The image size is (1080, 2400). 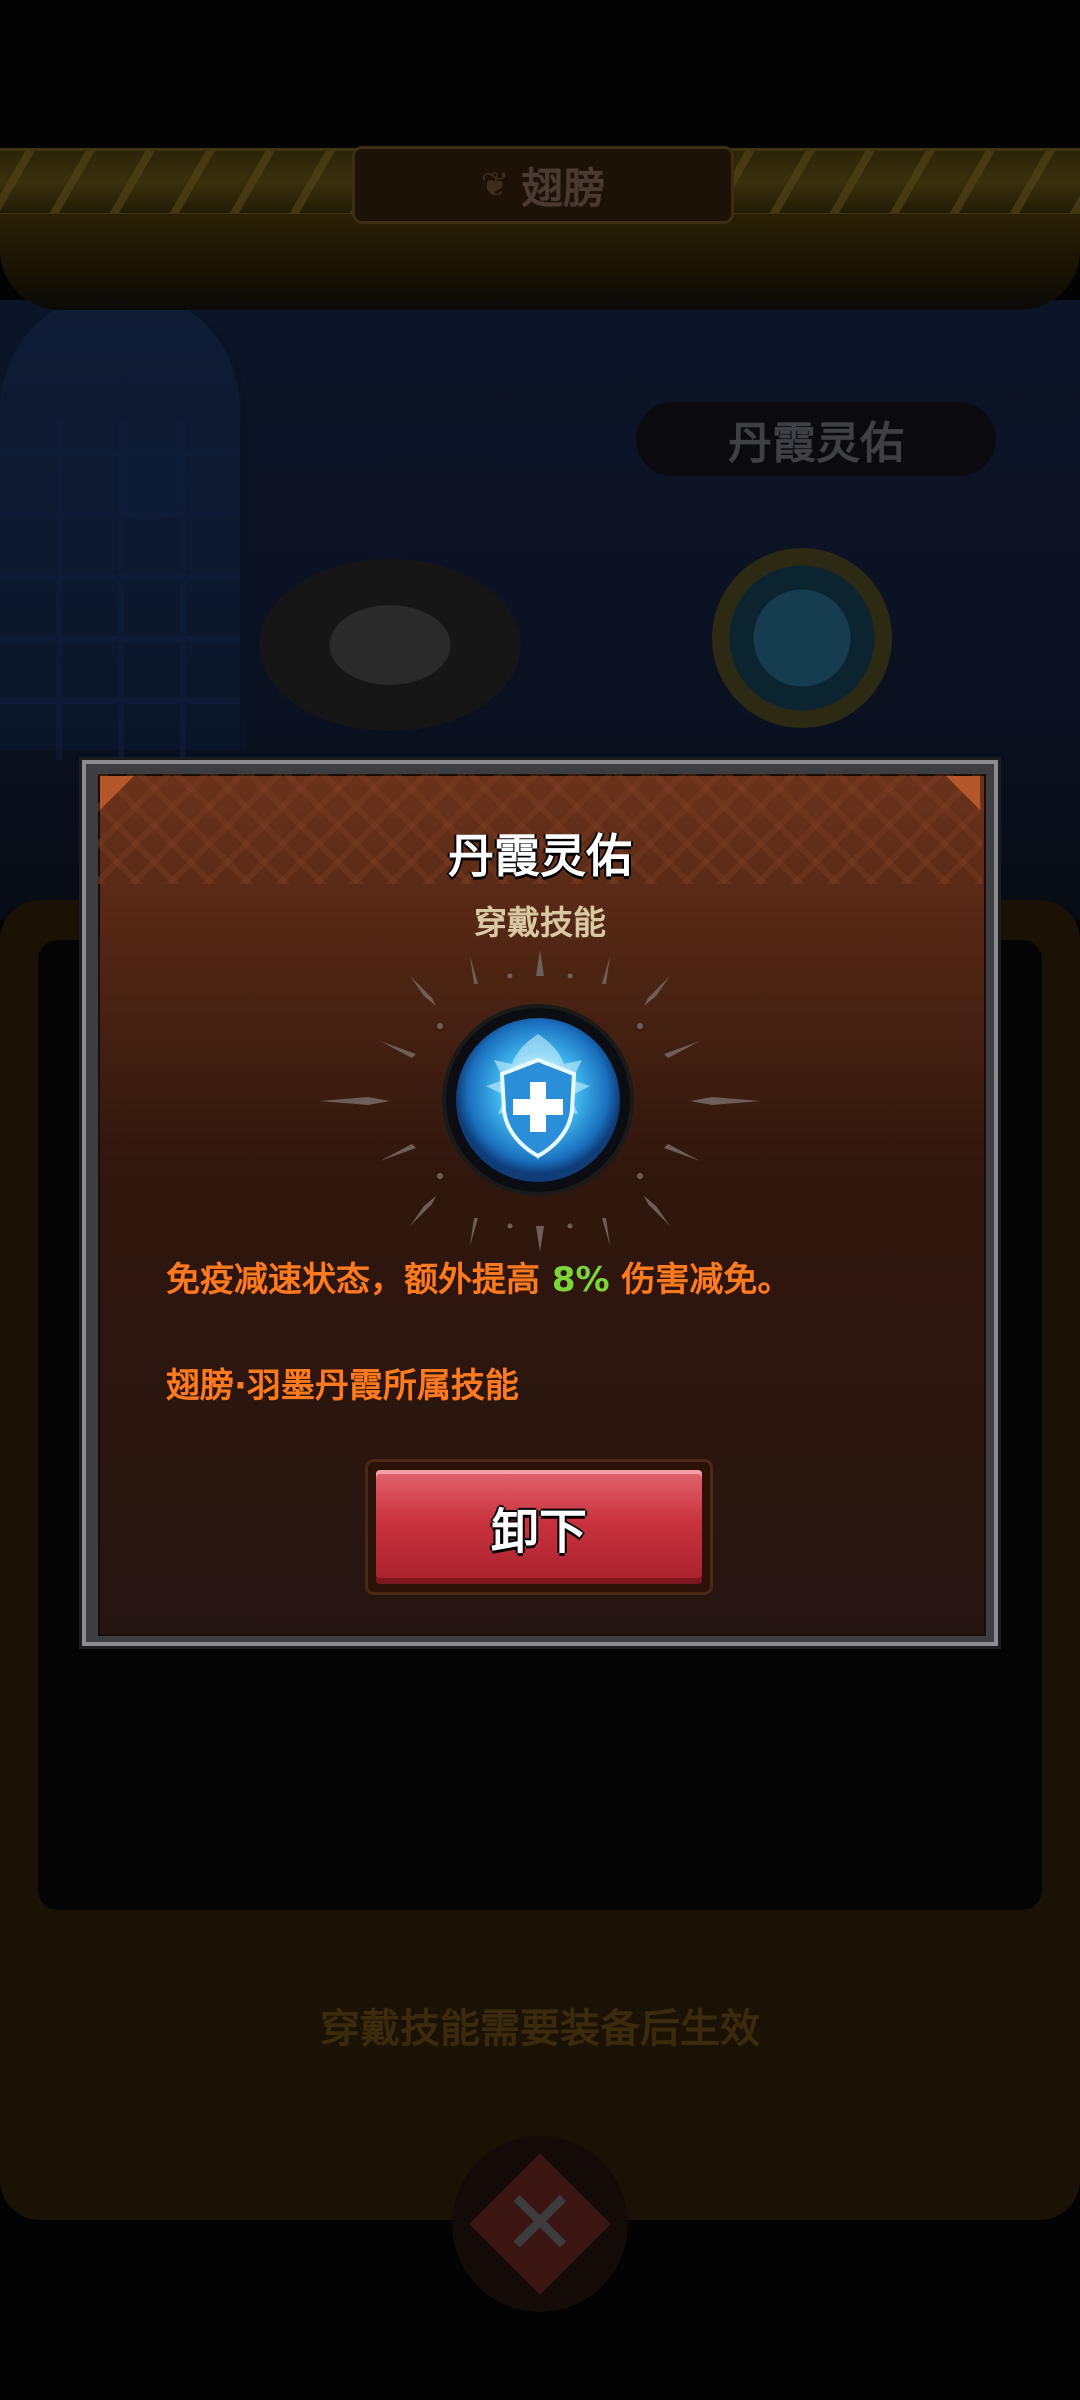 I want to click on wing-name-plate: 丹霞灵佑, so click(x=816, y=439).